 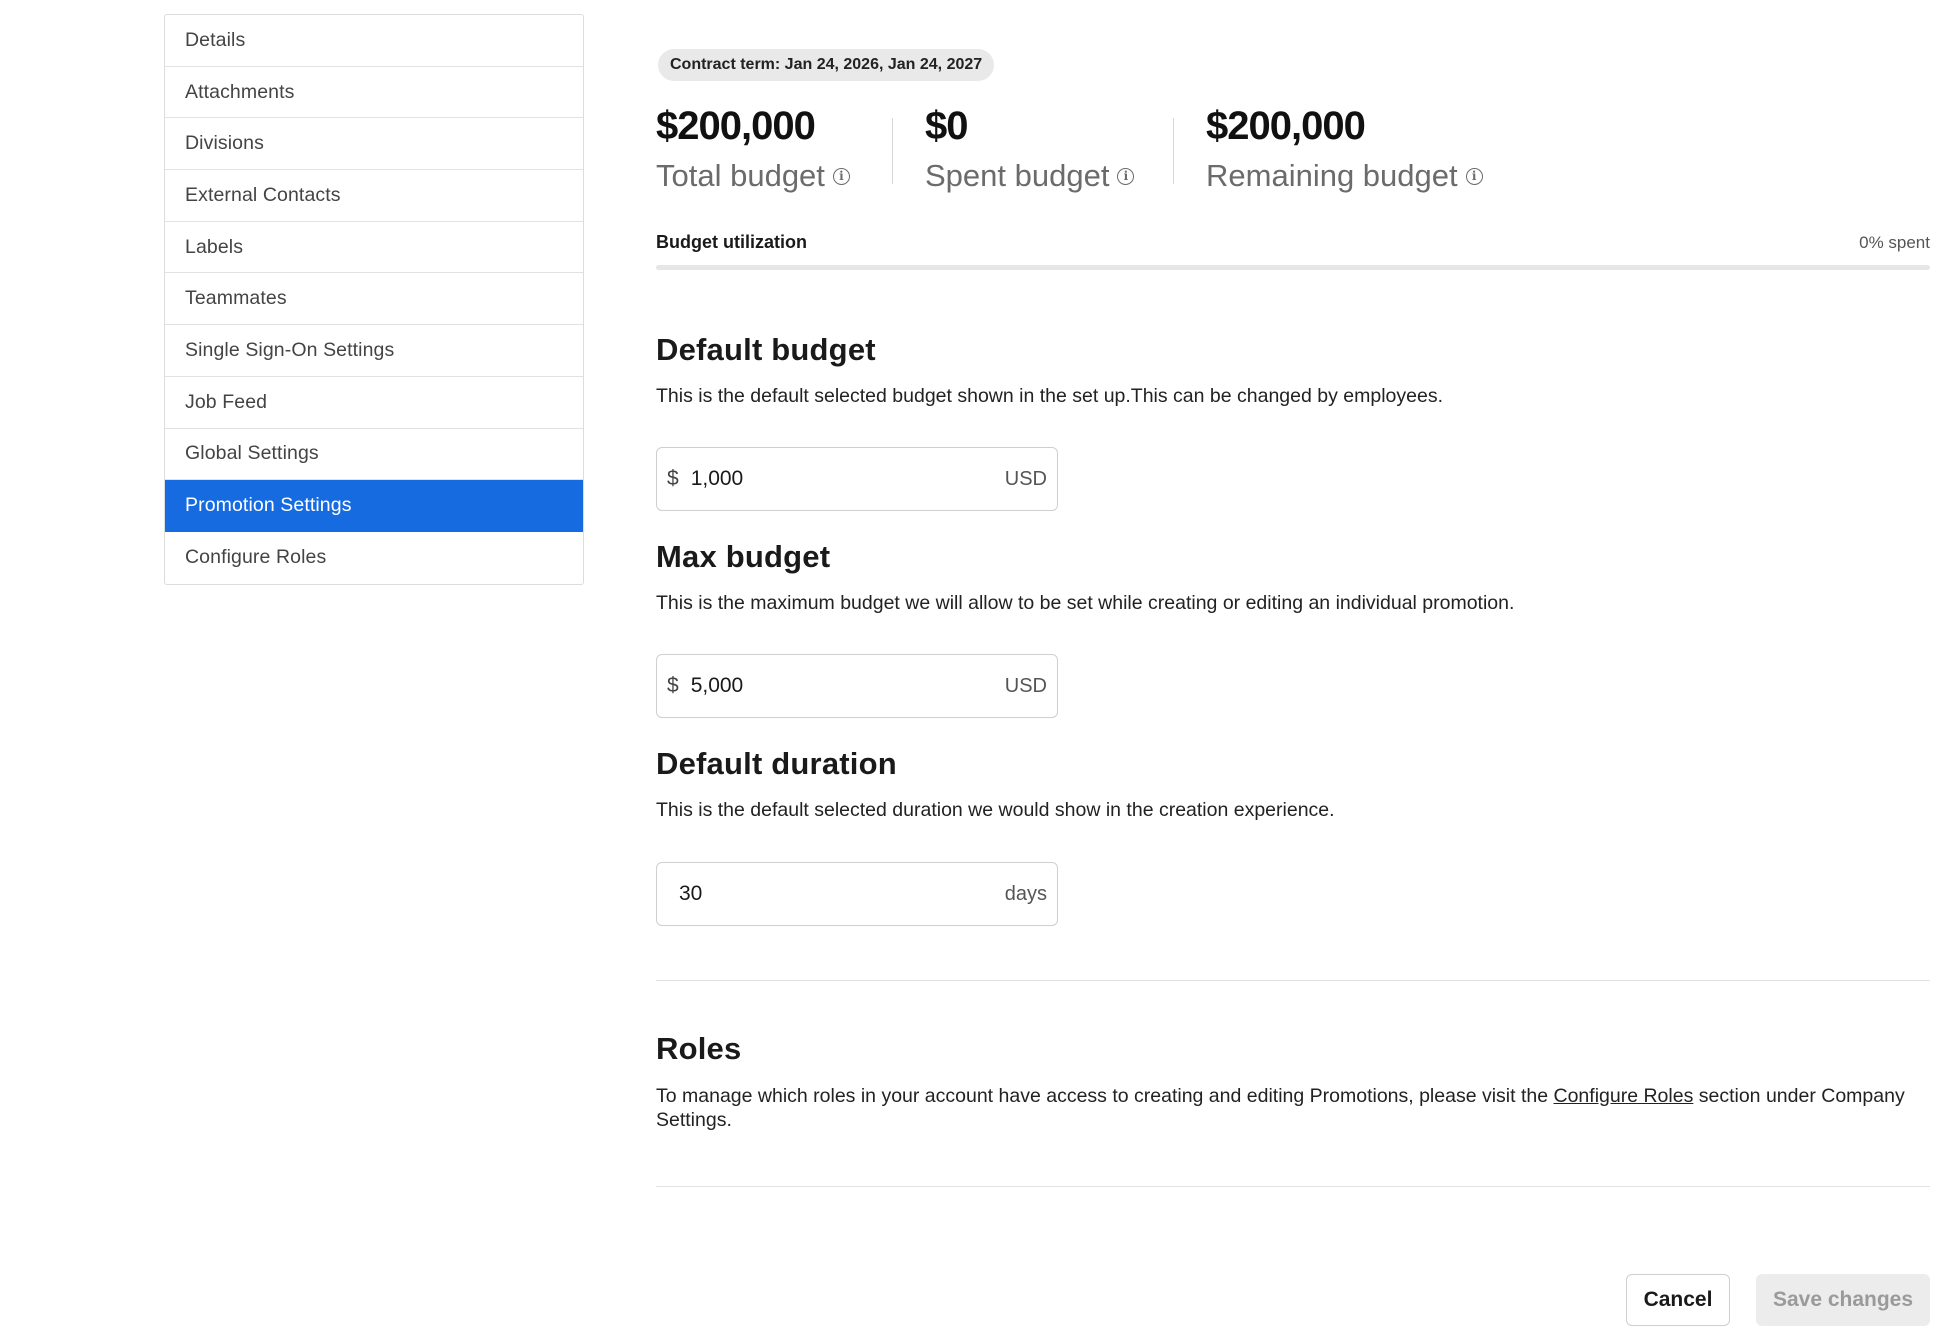 I want to click on sidebar-item-teammates: Teammates, so click(x=374, y=299).